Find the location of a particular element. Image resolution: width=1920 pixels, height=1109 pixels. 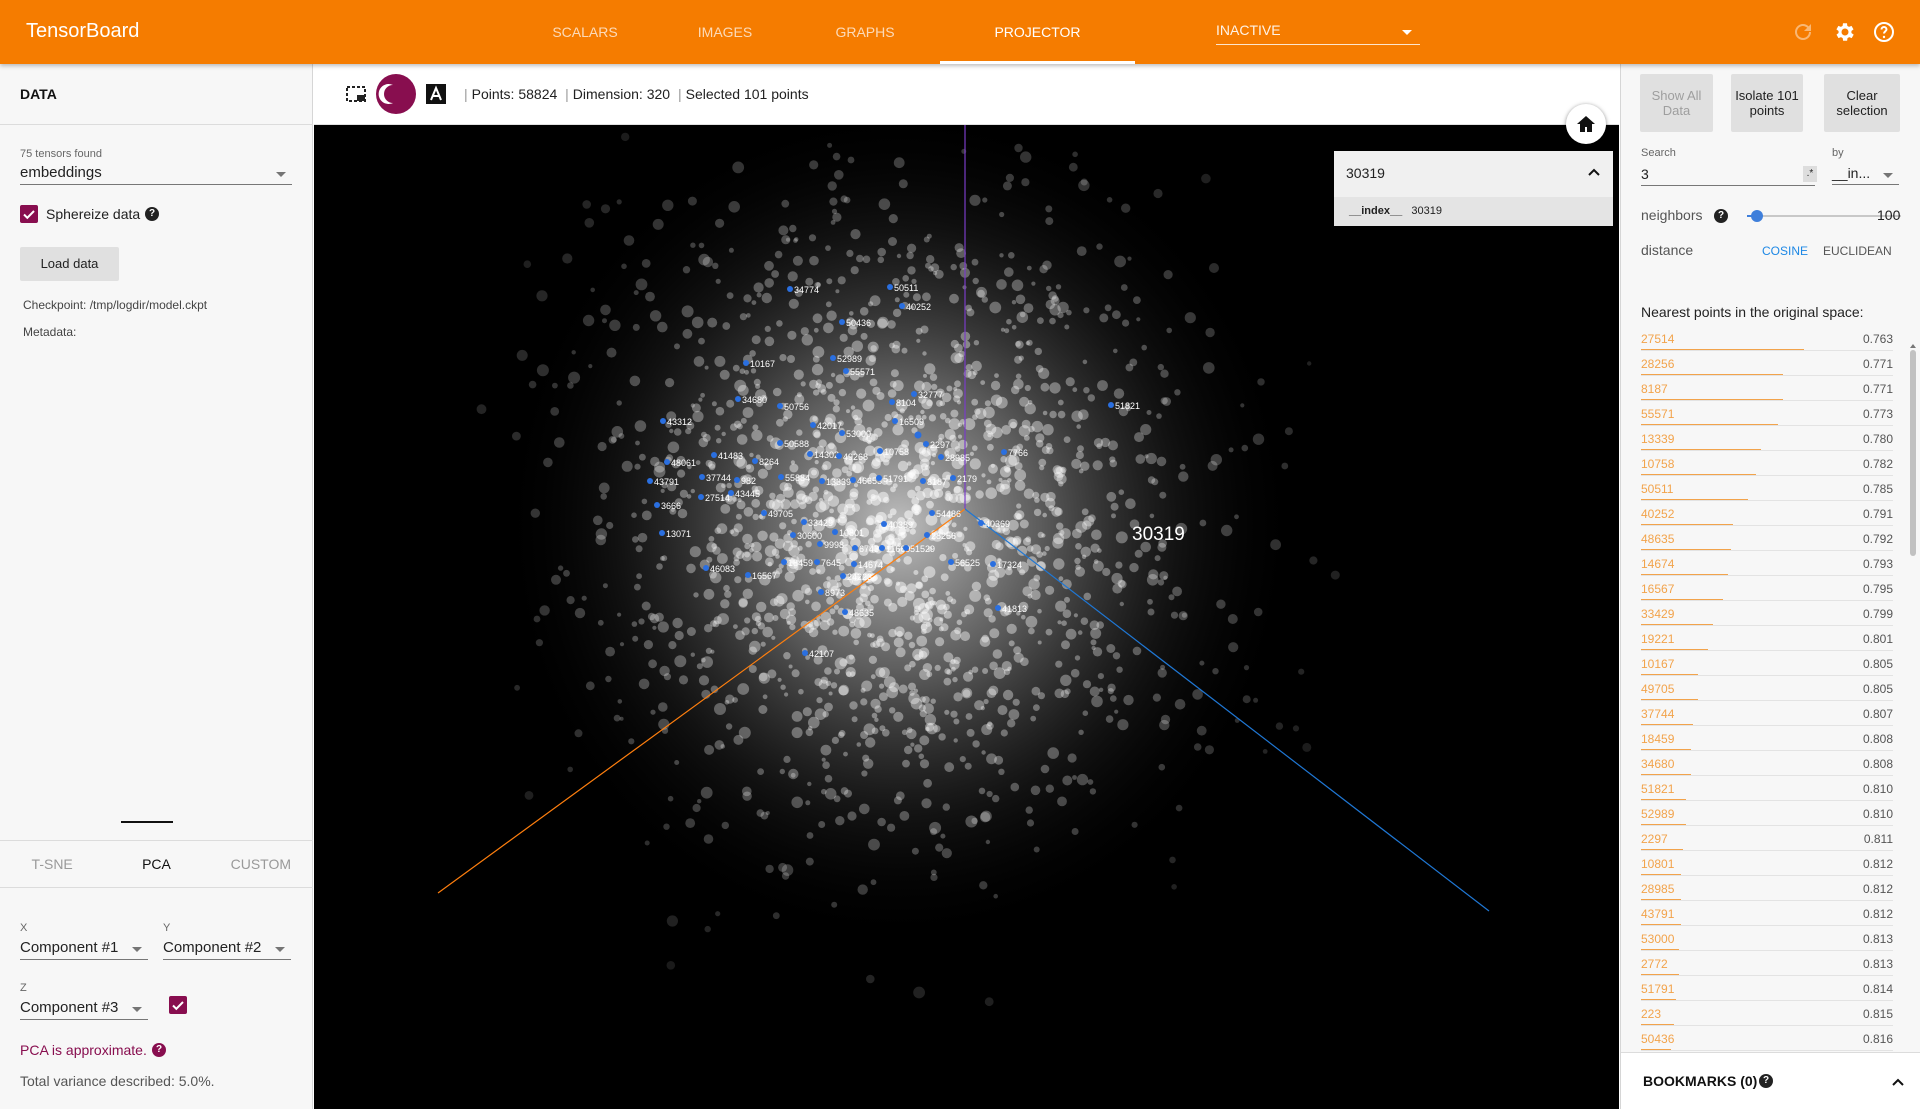

nearest-point-index: 50436 is located at coordinates (1657, 1039).